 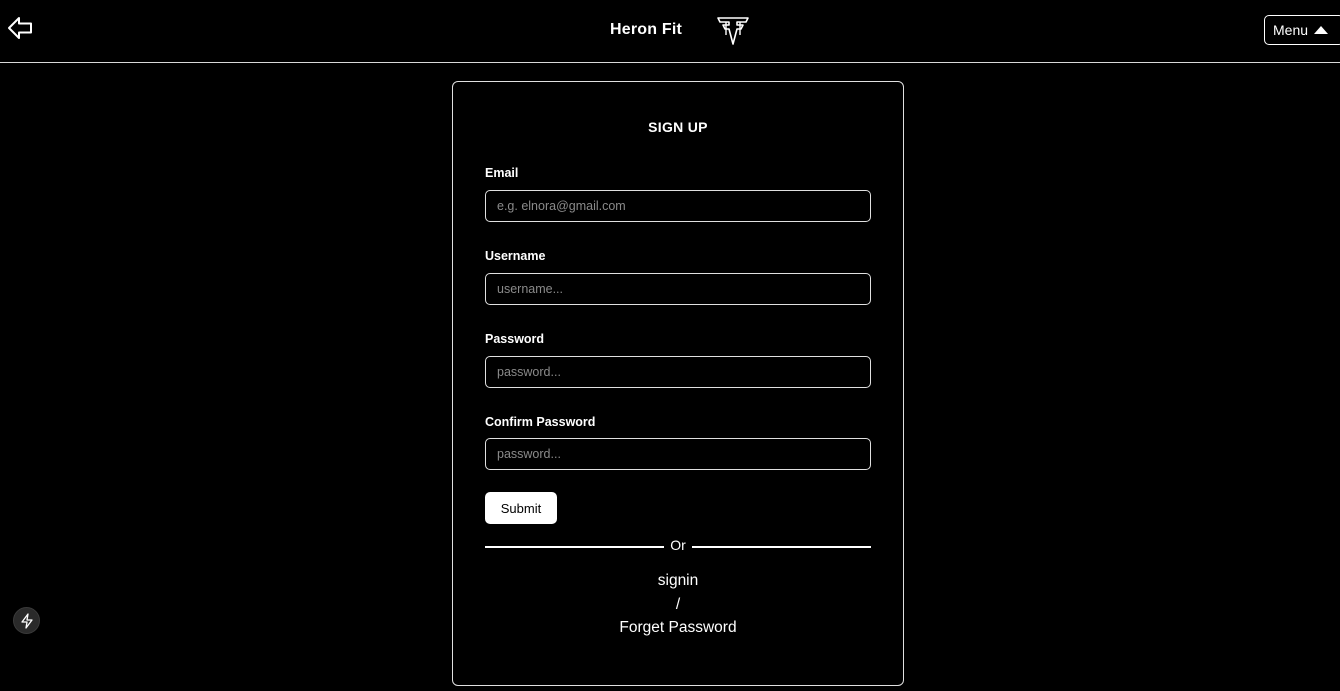 I want to click on submit-button: Submit, so click(x=521, y=508).